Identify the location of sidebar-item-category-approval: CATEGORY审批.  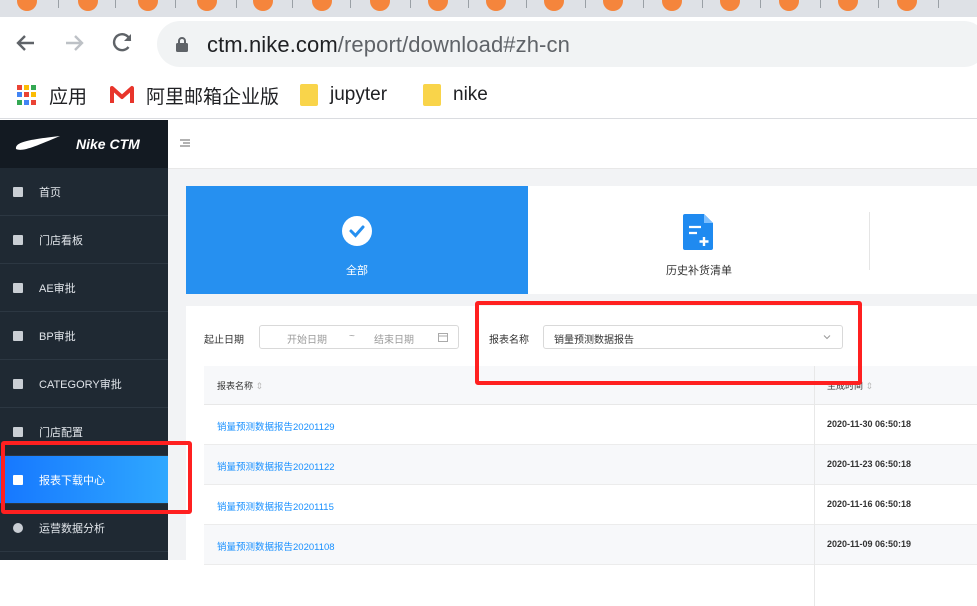
(84, 384).